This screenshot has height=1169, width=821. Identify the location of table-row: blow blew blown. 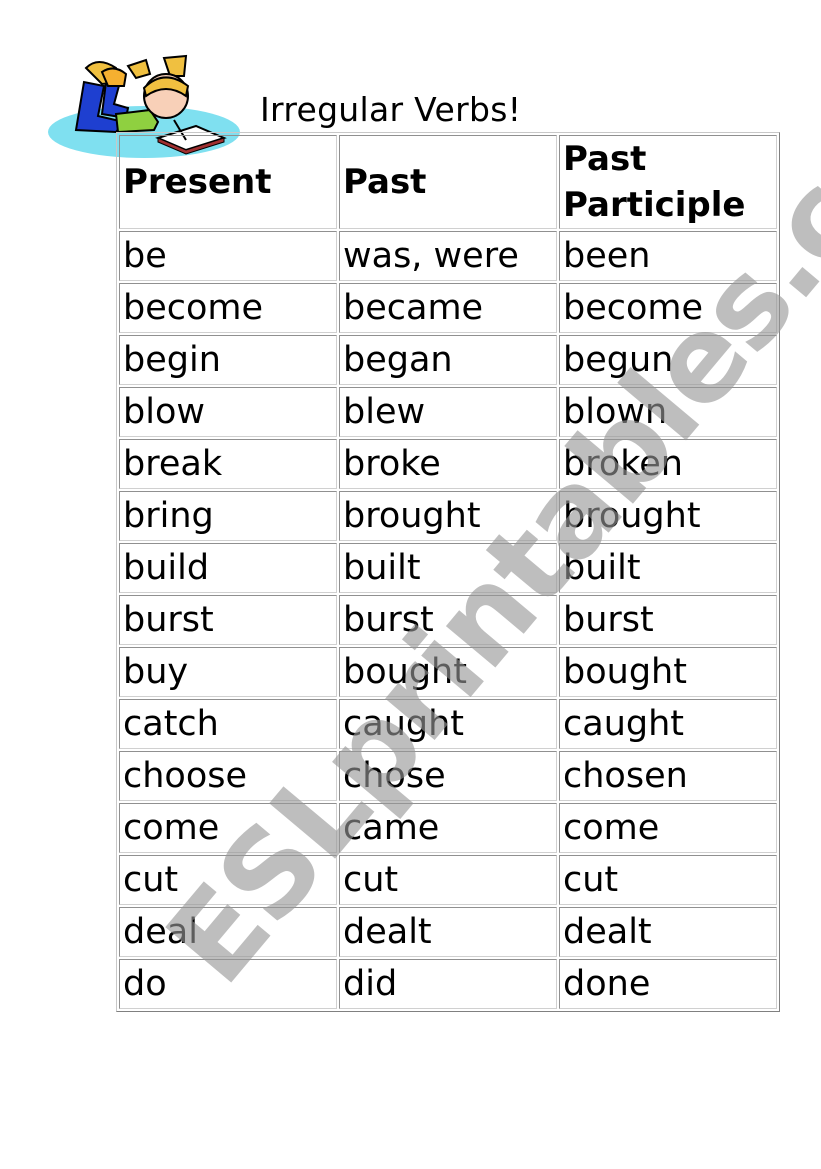
(448, 412).